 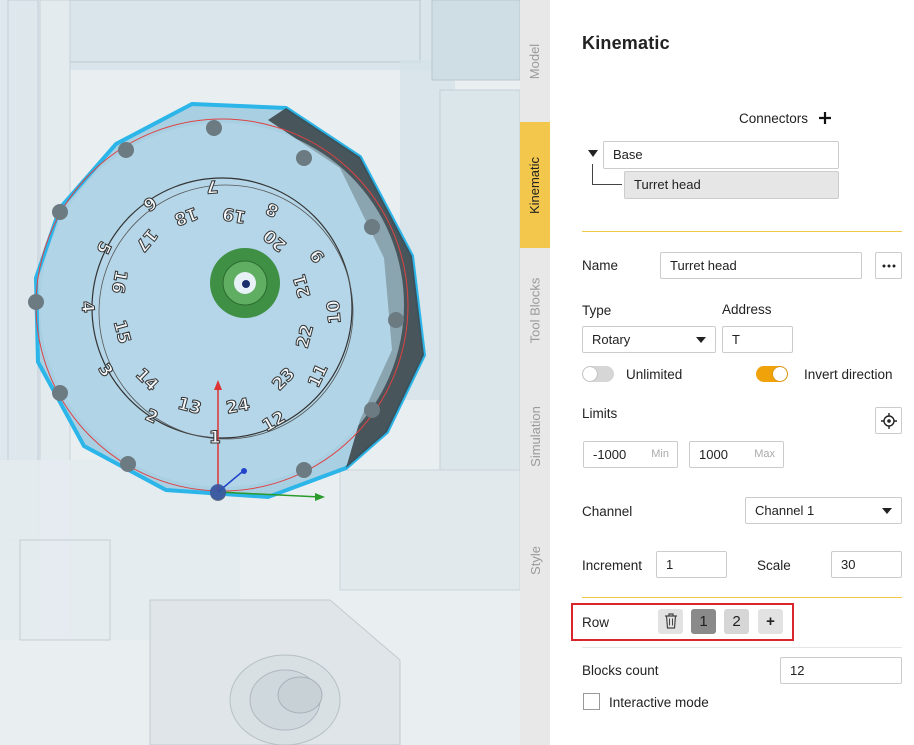 I want to click on tab-model-label: Model, so click(x=535, y=61).